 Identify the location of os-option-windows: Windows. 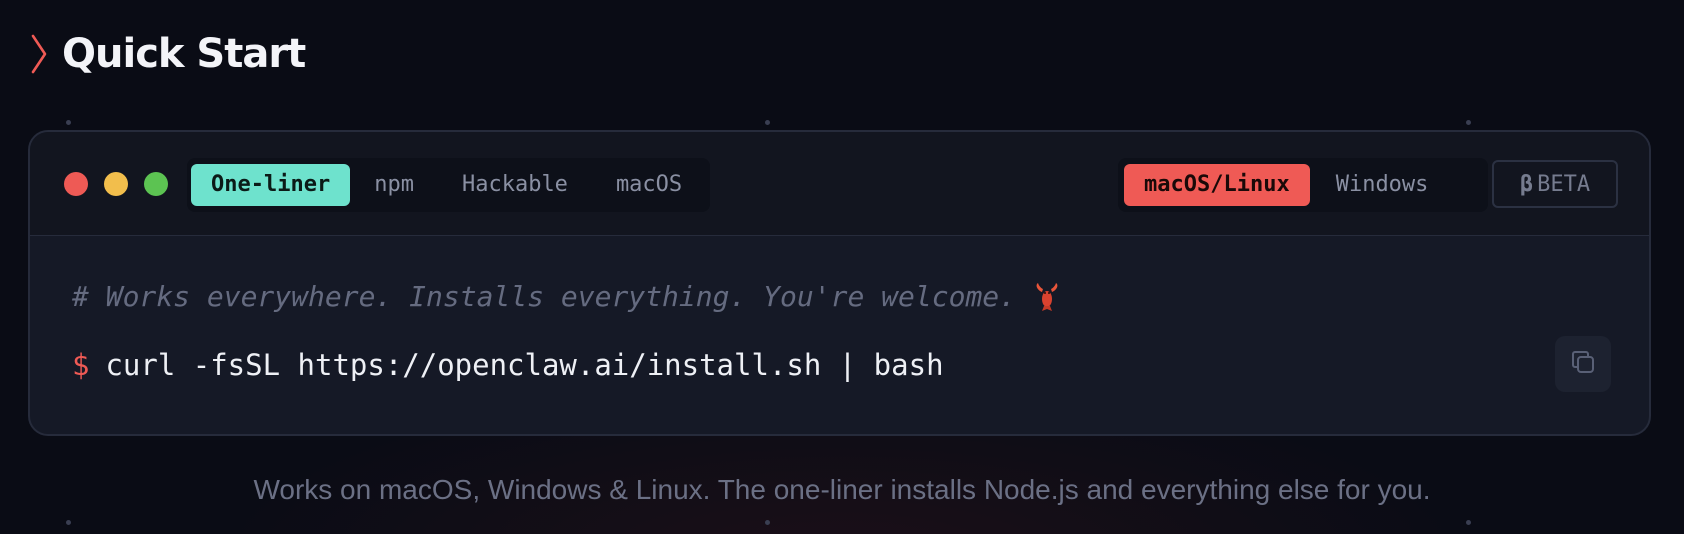
(1382, 185).